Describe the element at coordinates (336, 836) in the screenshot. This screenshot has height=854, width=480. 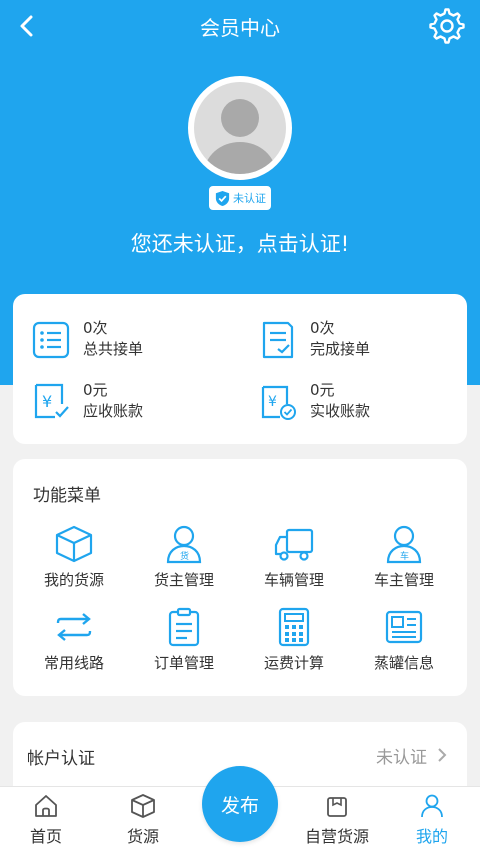
I see `tab-label: 自营货源` at that location.